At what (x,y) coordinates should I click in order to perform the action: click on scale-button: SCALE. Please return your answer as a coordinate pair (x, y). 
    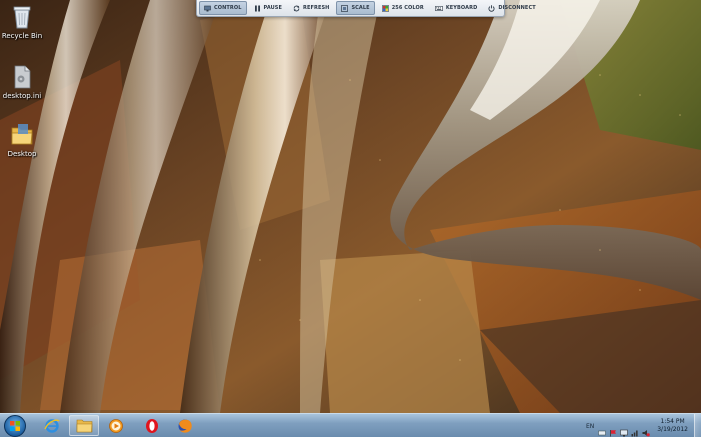
    Looking at the image, I should click on (355, 8).